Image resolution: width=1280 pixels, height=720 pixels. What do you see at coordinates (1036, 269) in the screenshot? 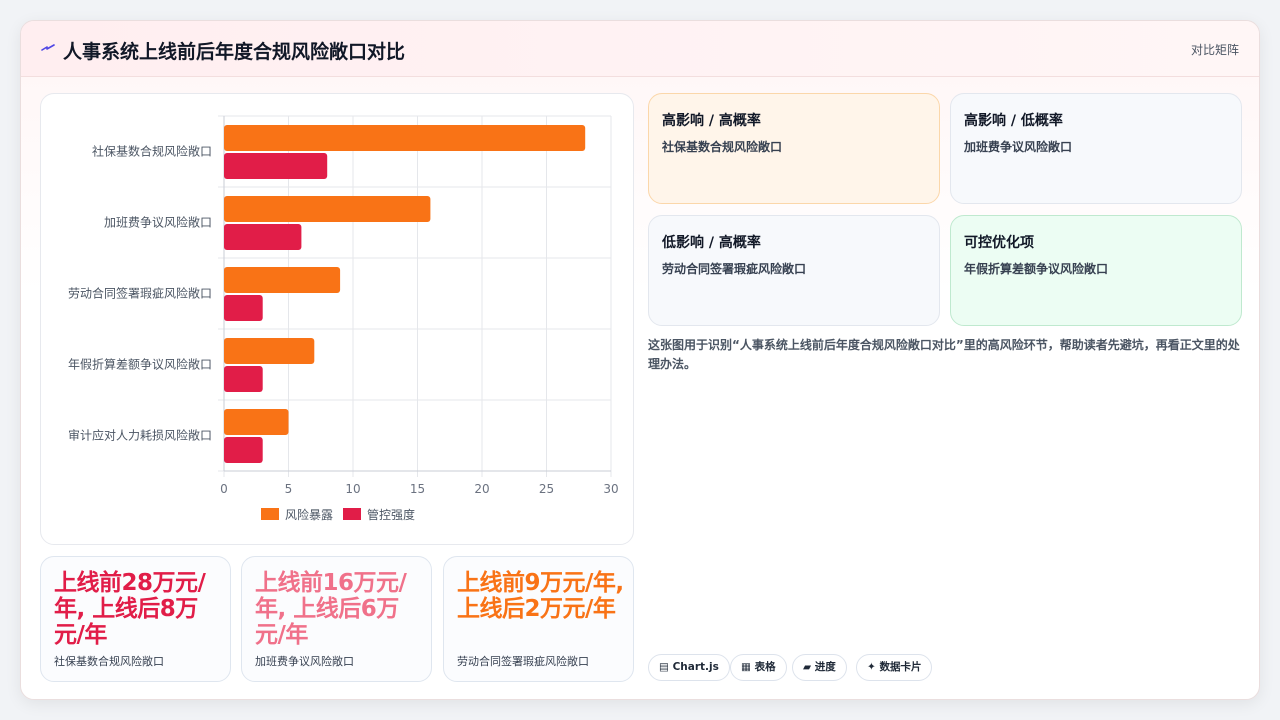
I see `quadrant-item: 年假折算差额争议风险敞口` at bounding box center [1036, 269].